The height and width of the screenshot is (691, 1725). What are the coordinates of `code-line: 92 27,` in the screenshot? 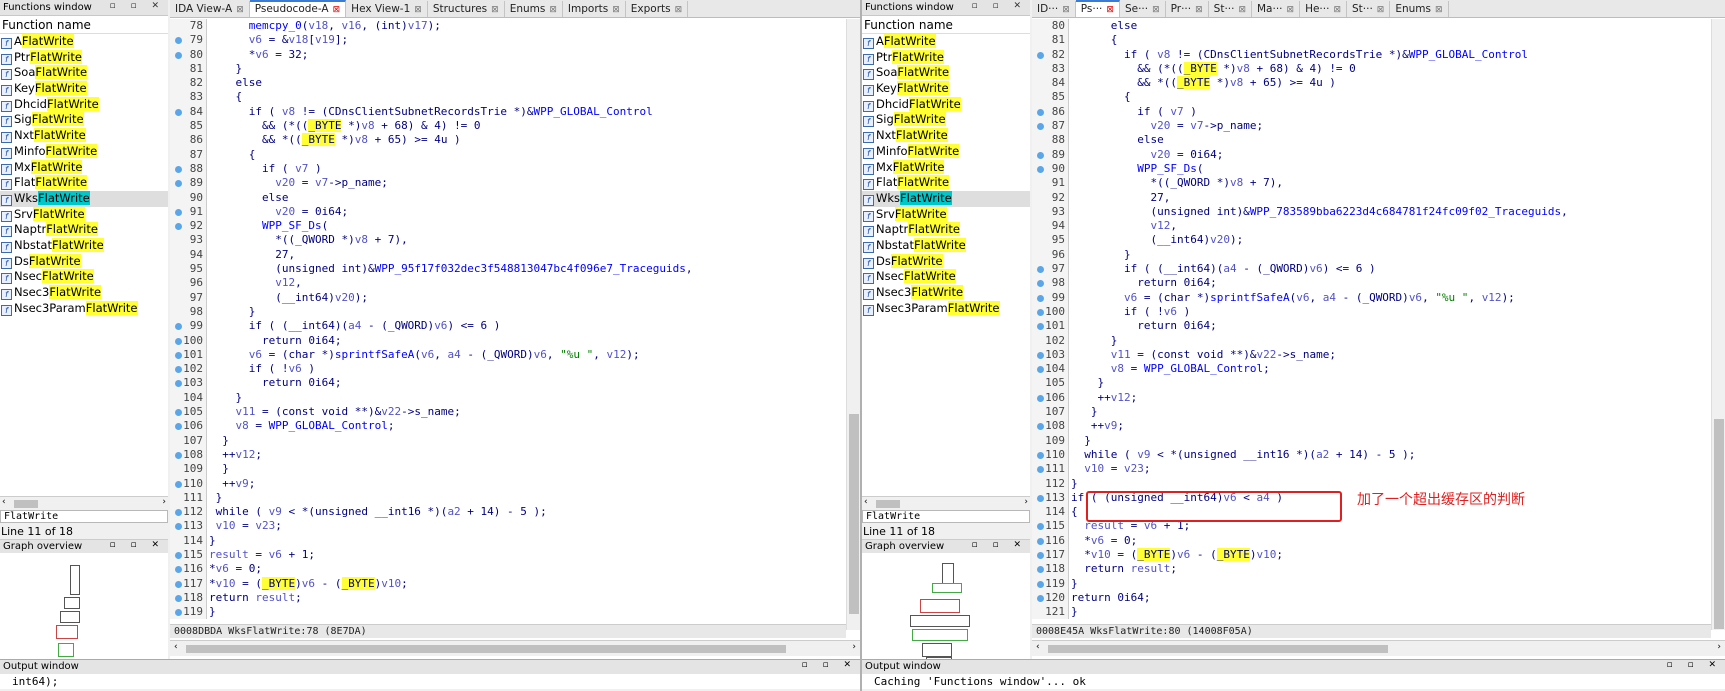 It's located at (1371, 197).